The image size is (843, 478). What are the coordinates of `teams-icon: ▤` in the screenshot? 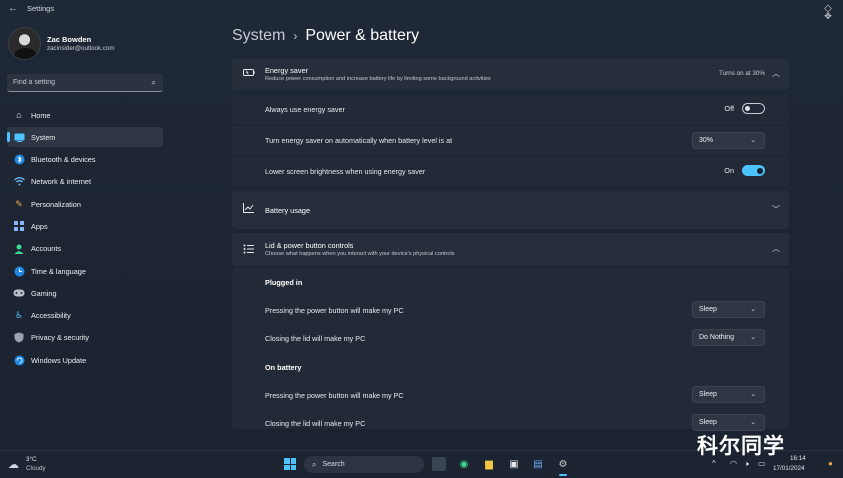 It's located at (538, 464).